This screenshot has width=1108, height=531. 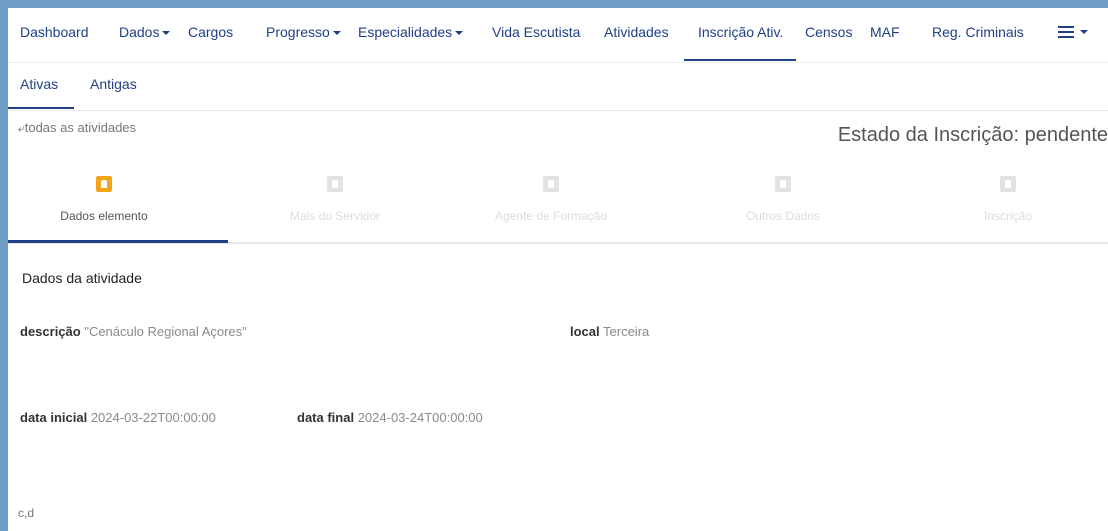 I want to click on back-link: ⤶todas as atividades, so click(x=77, y=128).